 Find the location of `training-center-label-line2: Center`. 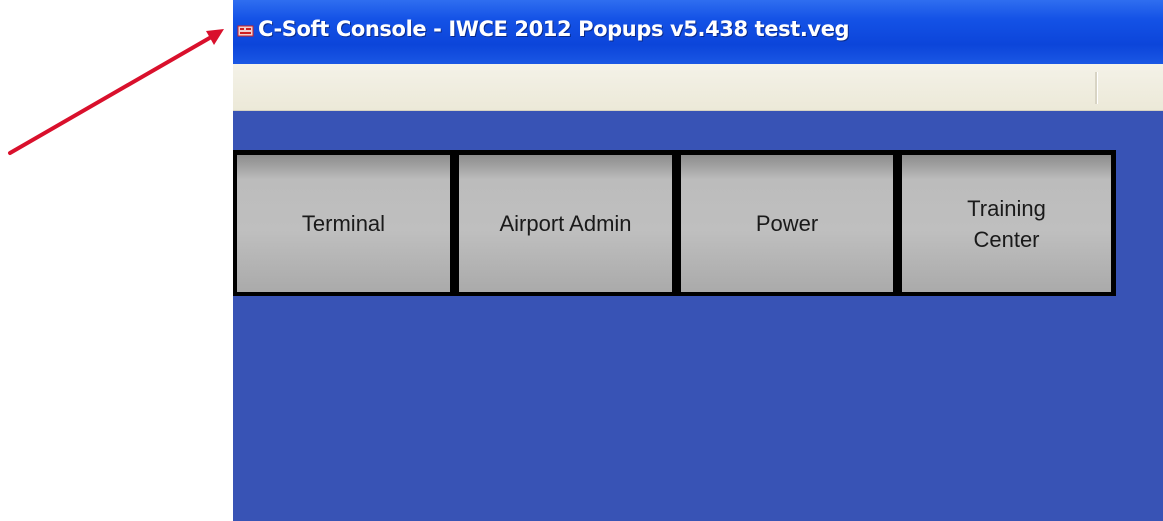

training-center-label-line2: Center is located at coordinates (1006, 239).